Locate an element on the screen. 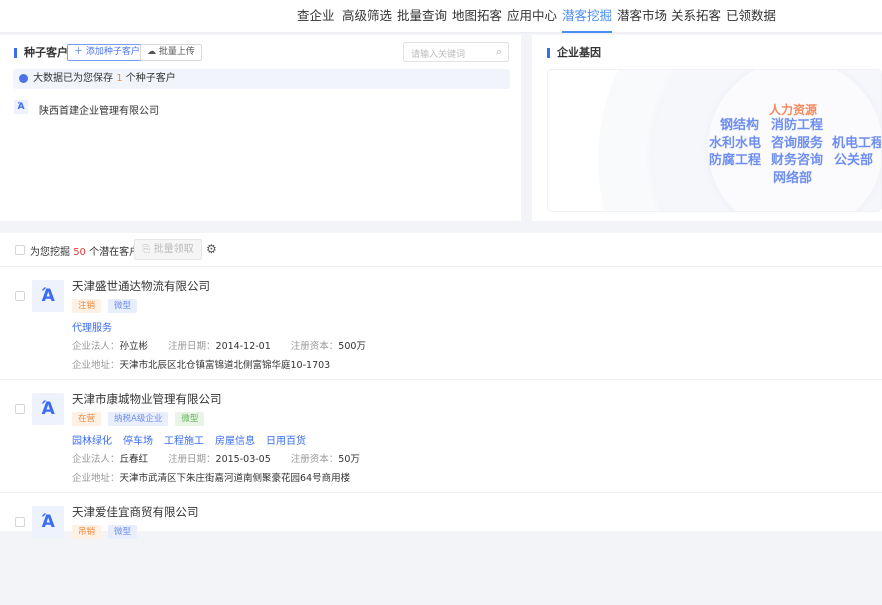 The width and height of the screenshot is (882, 605). seed-company-item: 陕西首建企业管理有限公司 is located at coordinates (99, 109).